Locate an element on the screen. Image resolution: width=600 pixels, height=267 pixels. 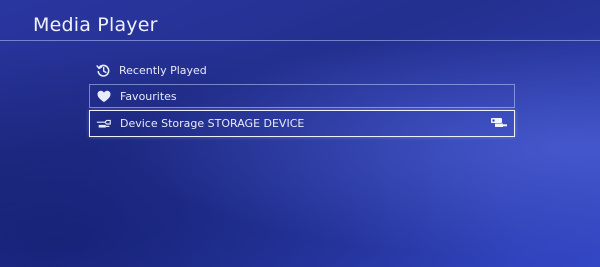
menu-item-device-storage: Device Storage STORAGE DEVICE is located at coordinates (302, 123).